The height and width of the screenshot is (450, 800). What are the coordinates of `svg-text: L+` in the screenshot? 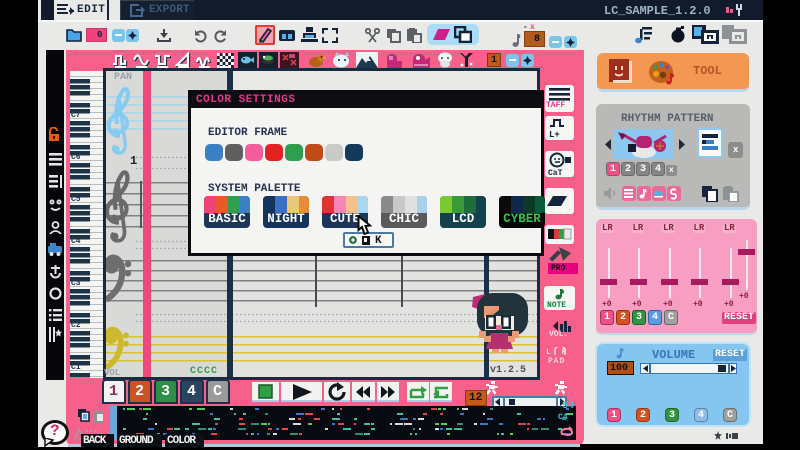 It's located at (554, 135).